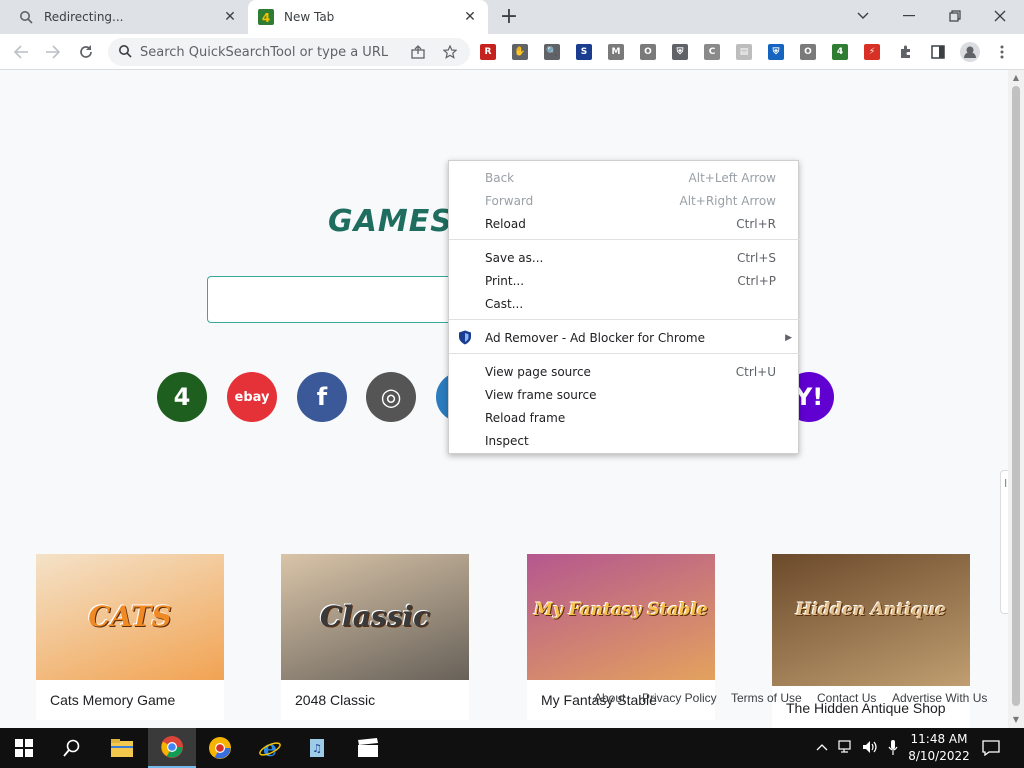  Describe the element at coordinates (418, 52) in the screenshot. I see `share-icon` at that location.